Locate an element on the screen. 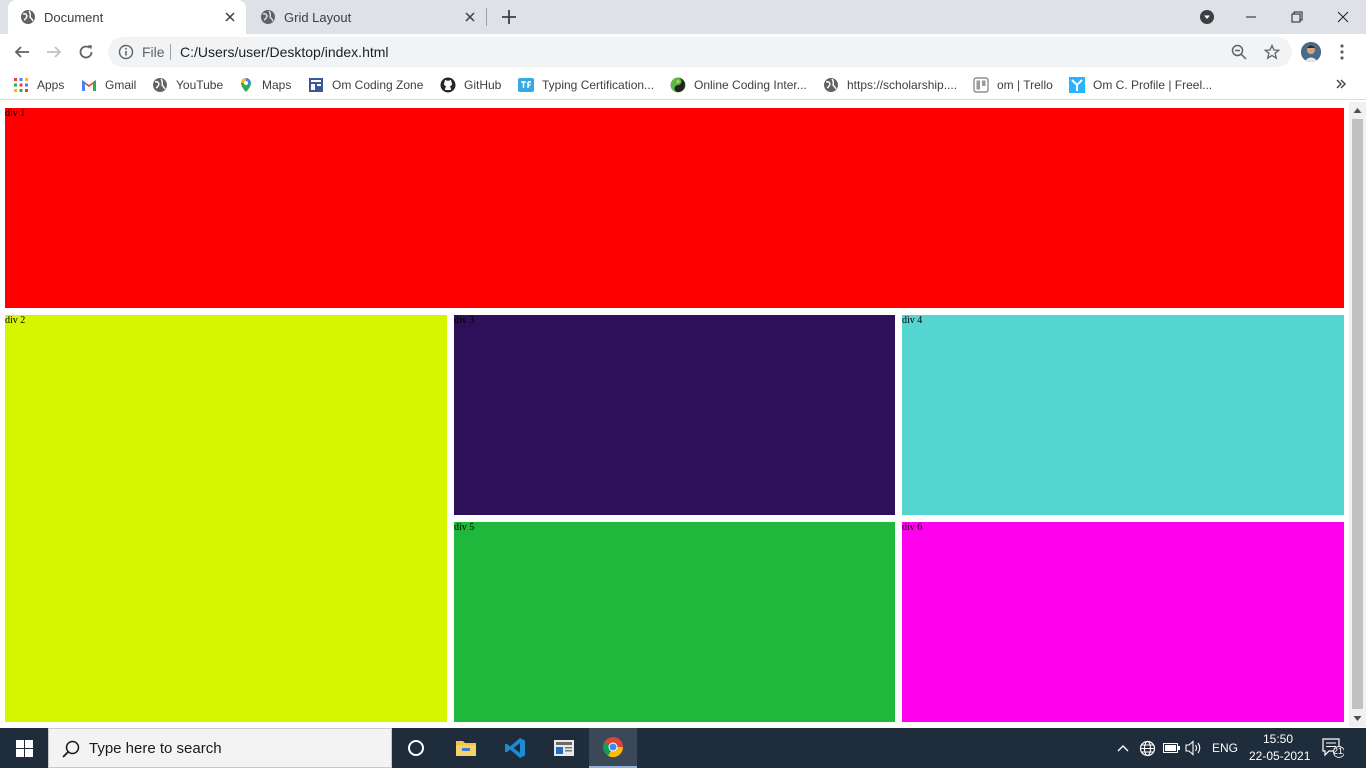 This screenshot has width=1366, height=768. search-placeholder: Type here to search is located at coordinates (155, 748).